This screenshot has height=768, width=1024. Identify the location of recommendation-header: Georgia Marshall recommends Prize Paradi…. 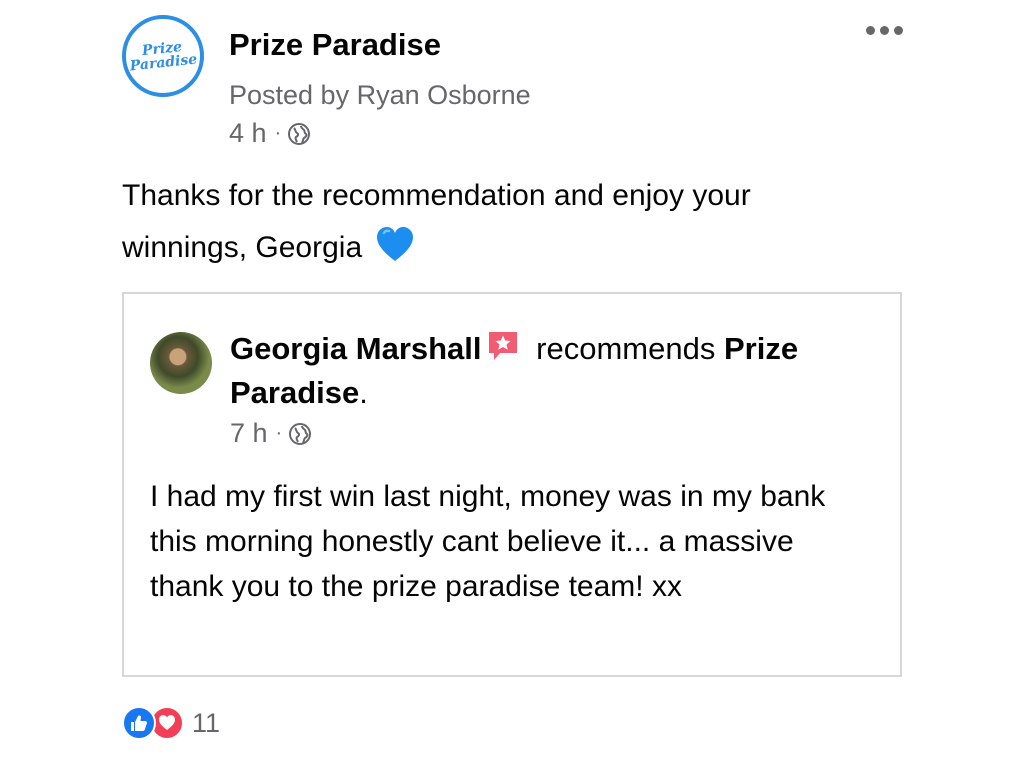
(550, 371).